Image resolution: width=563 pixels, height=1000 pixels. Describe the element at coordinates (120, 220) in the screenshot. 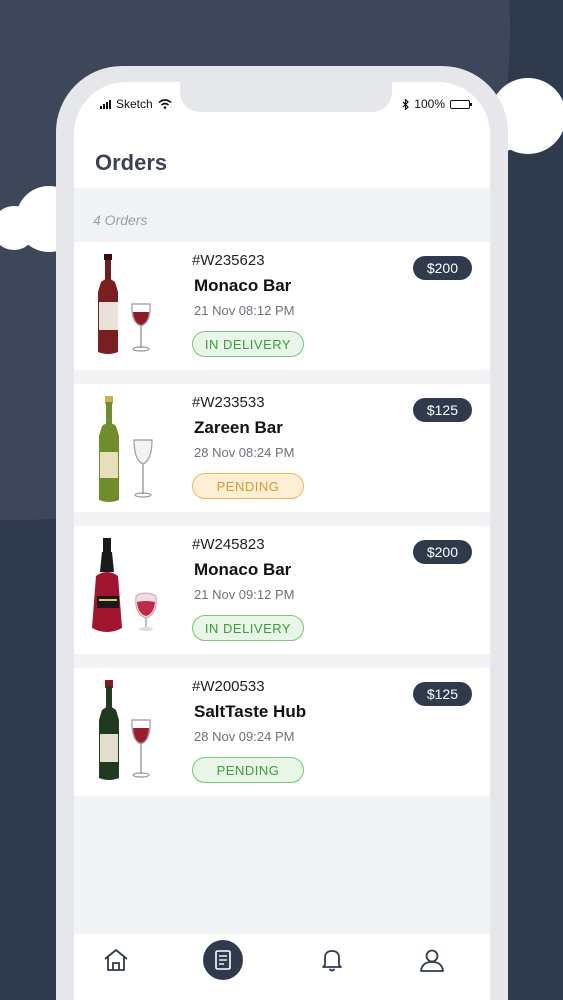

I see `orders-count: 4 Orders` at that location.